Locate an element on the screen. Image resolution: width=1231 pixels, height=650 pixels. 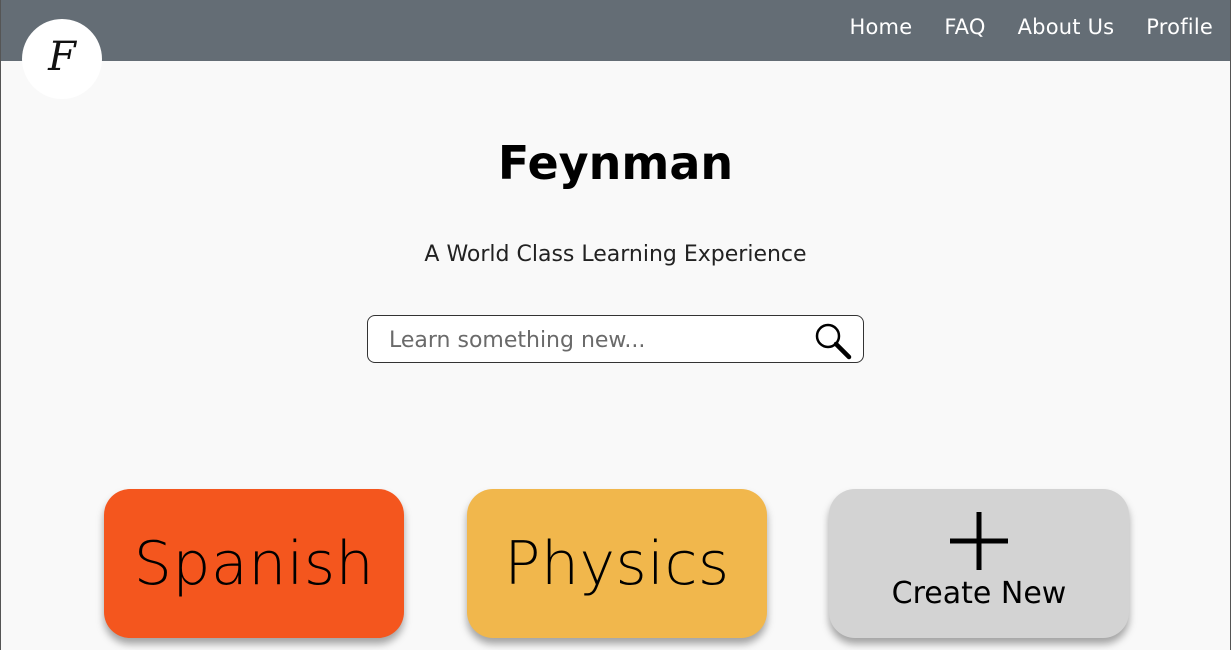
feynman-logo: F is located at coordinates (62, 59).